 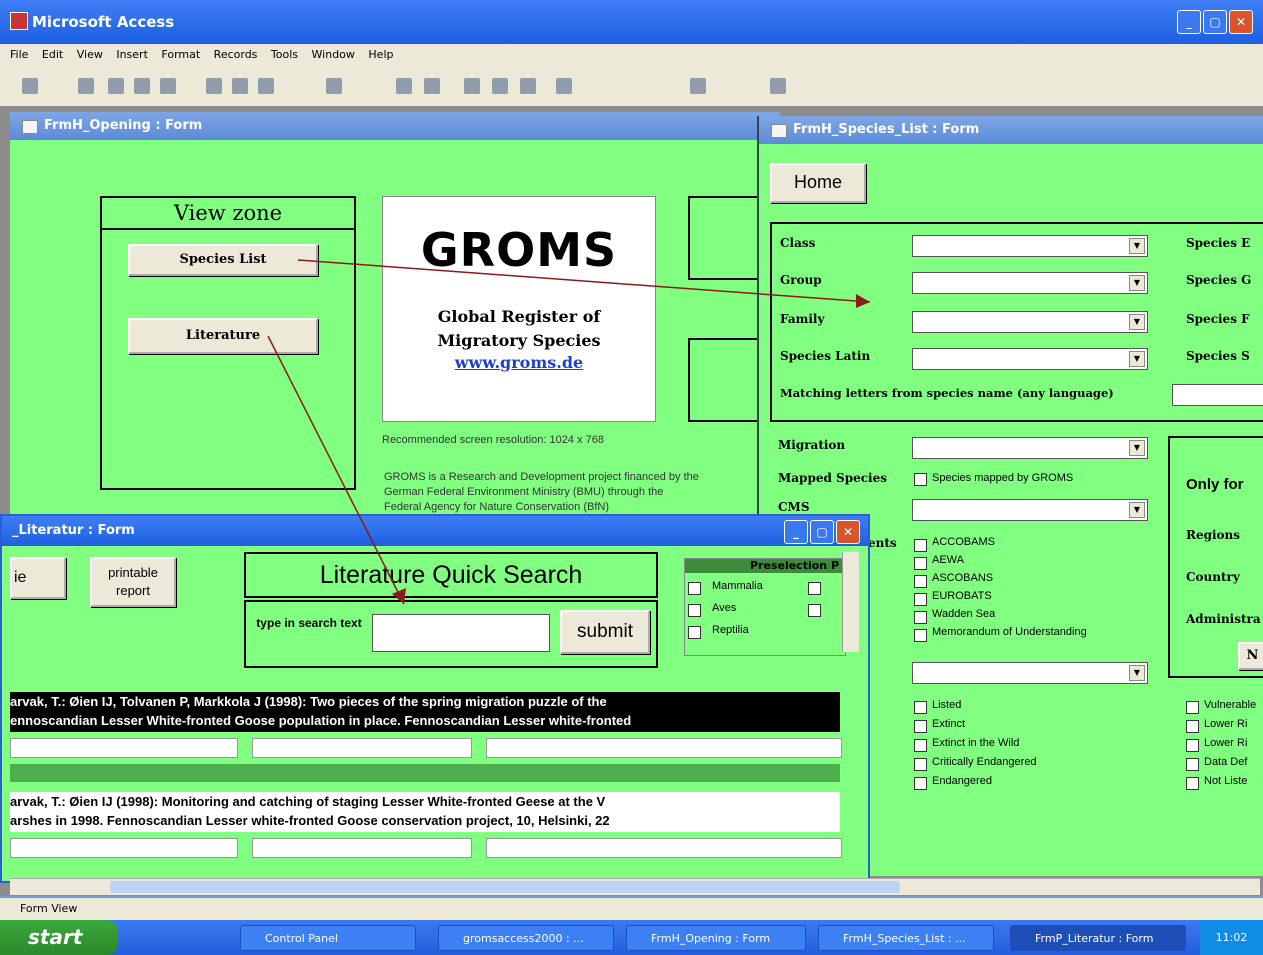 What do you see at coordinates (55, 937) in the screenshot?
I see `start-label: start` at bounding box center [55, 937].